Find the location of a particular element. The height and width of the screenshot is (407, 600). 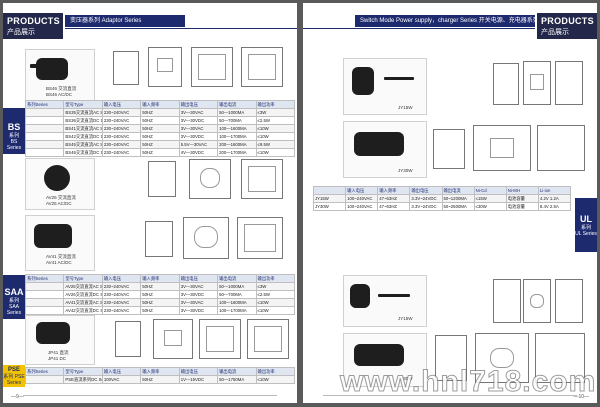

bs-product-photo-box: BS46 交流直流 BS46 AC/DC is located at coordinates (60, 75).